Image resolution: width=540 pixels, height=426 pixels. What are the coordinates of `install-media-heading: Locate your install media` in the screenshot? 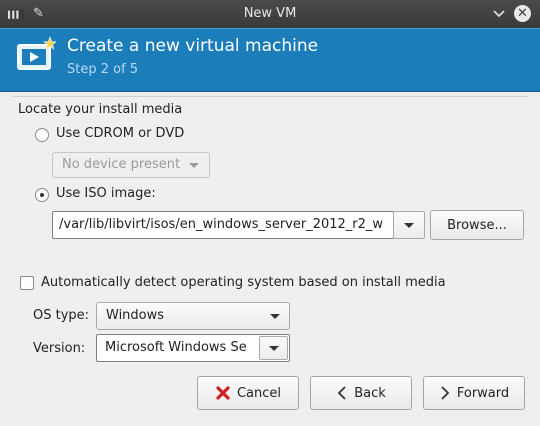 It's located at (100, 109).